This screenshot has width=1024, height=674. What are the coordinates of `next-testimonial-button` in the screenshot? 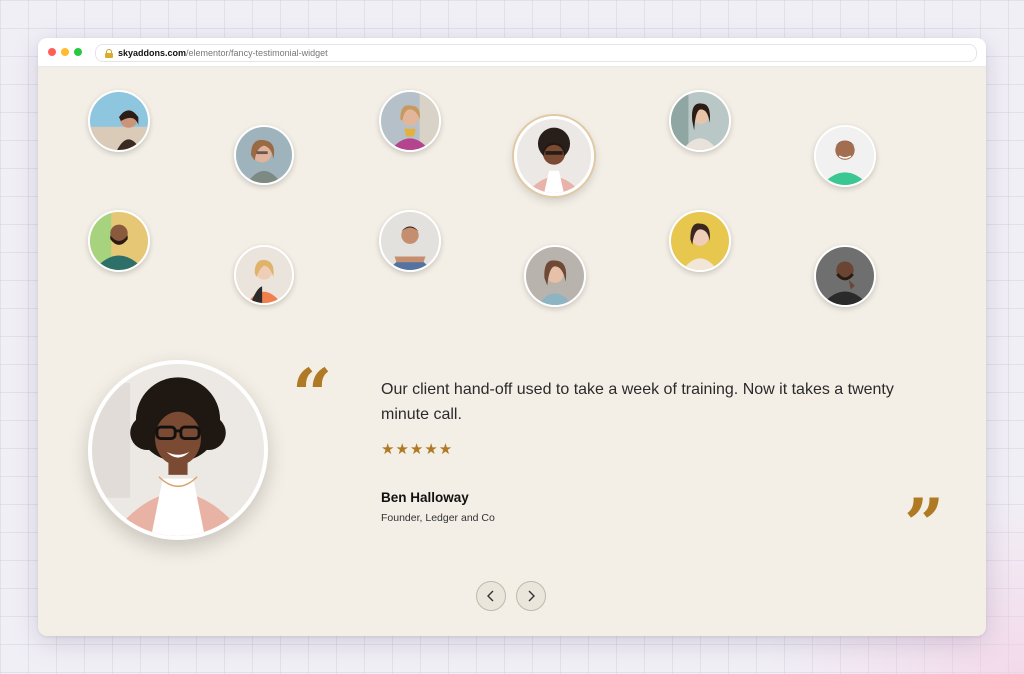 It's located at (531, 596).